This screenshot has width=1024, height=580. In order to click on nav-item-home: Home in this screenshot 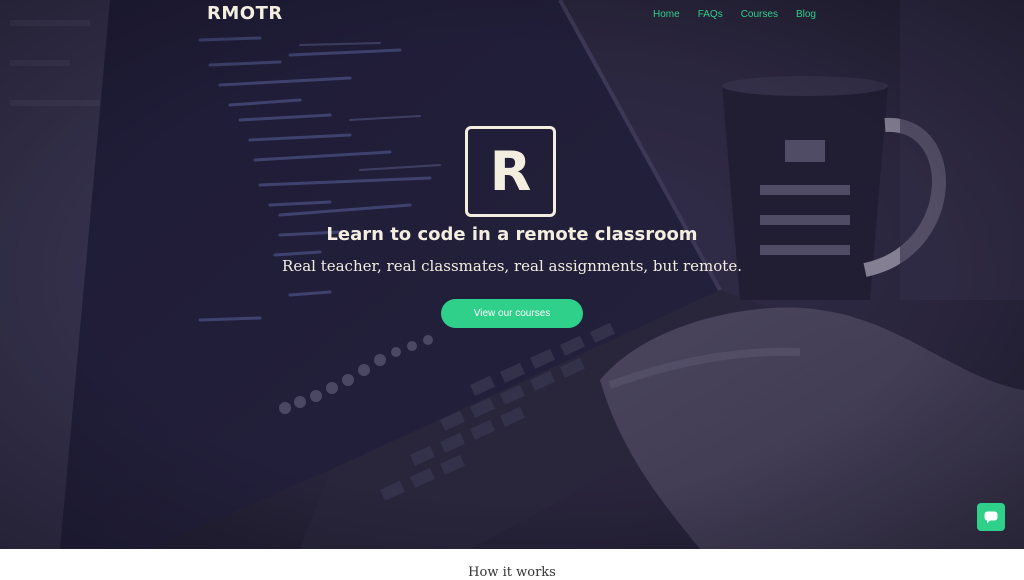, I will do `click(666, 14)`.